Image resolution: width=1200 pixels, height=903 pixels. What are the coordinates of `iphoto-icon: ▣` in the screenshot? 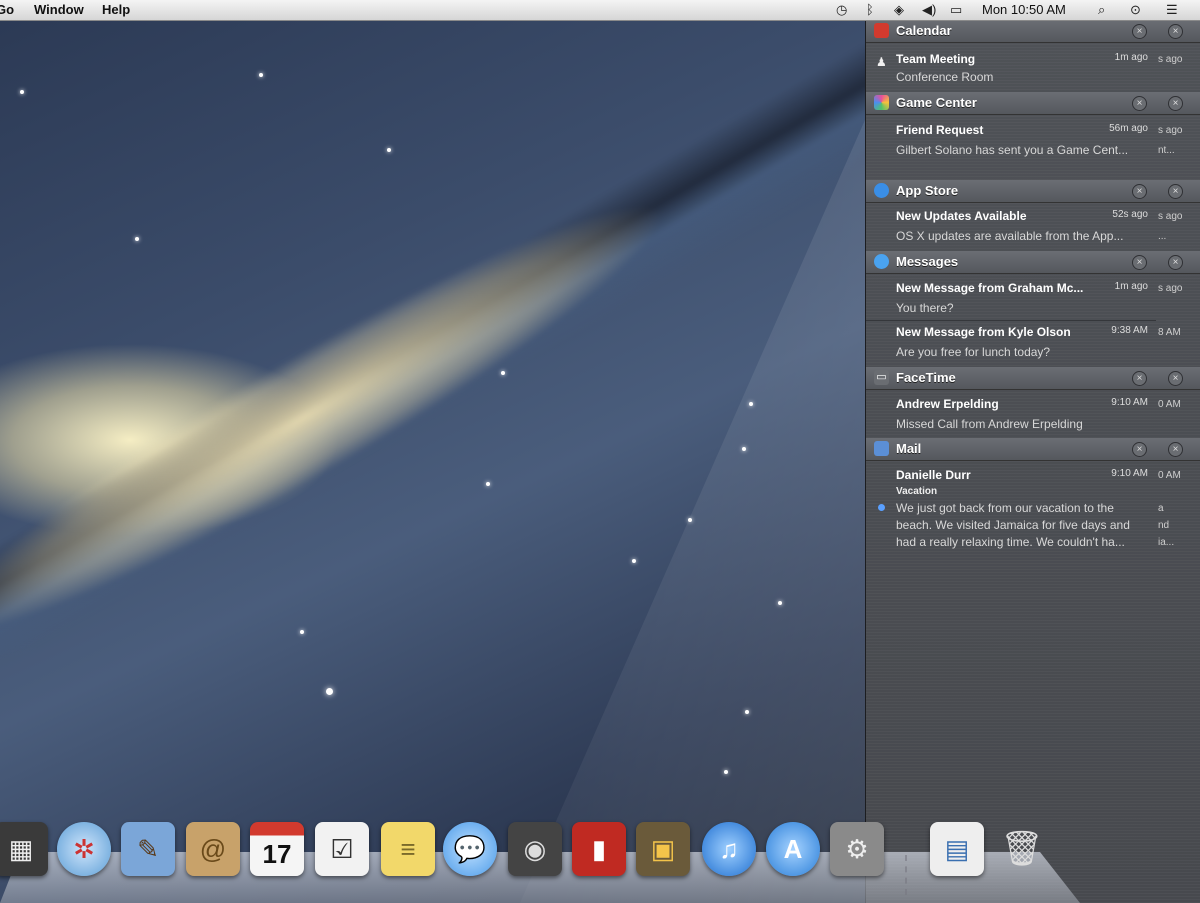 It's located at (663, 849).